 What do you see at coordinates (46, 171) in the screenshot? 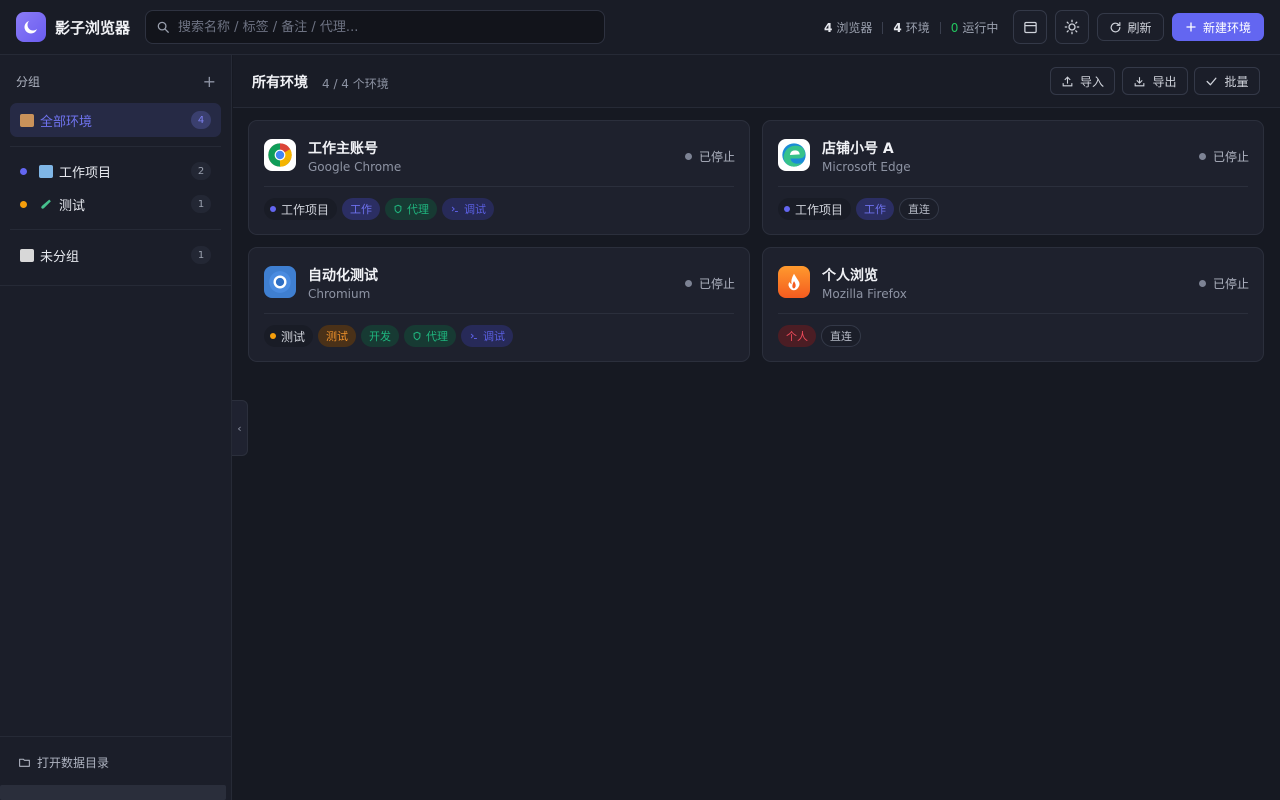
I see `office-building-icon` at bounding box center [46, 171].